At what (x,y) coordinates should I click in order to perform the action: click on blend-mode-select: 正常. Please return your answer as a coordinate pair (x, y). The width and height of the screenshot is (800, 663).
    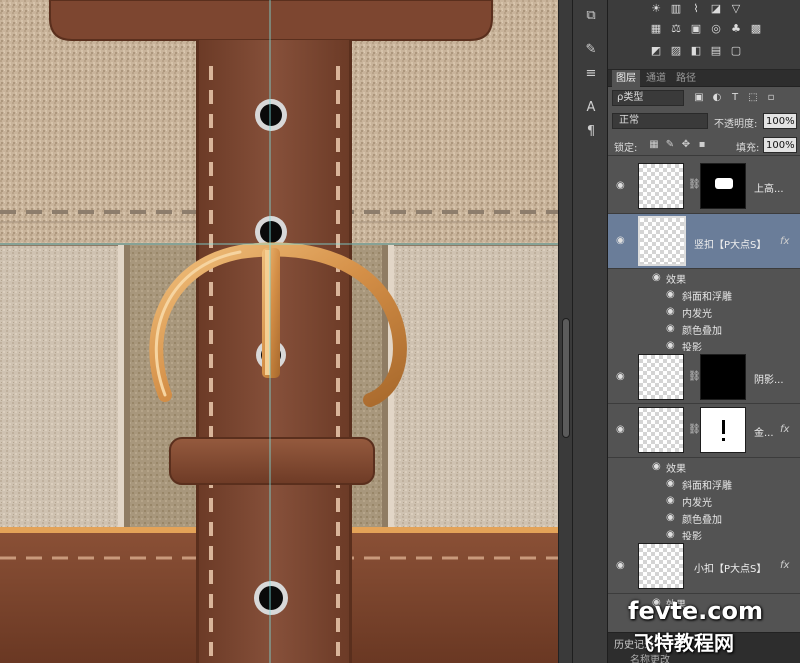
    Looking at the image, I should click on (660, 121).